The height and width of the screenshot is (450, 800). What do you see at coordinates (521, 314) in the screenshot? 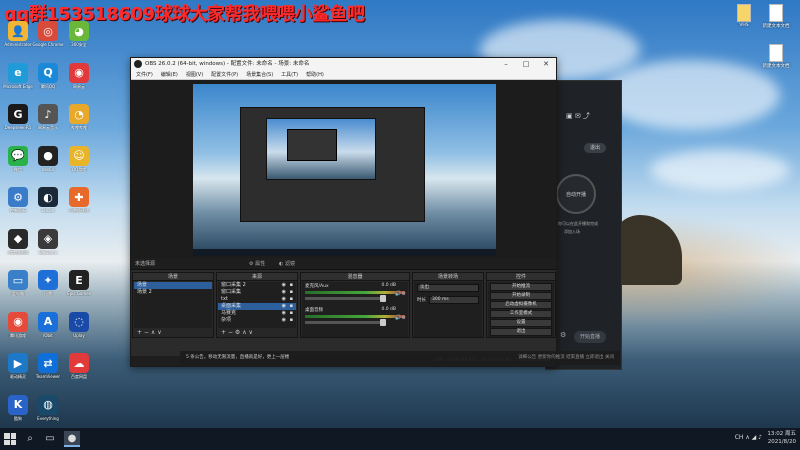
I see `studio-mode-button: 工作室模式` at bounding box center [521, 314].